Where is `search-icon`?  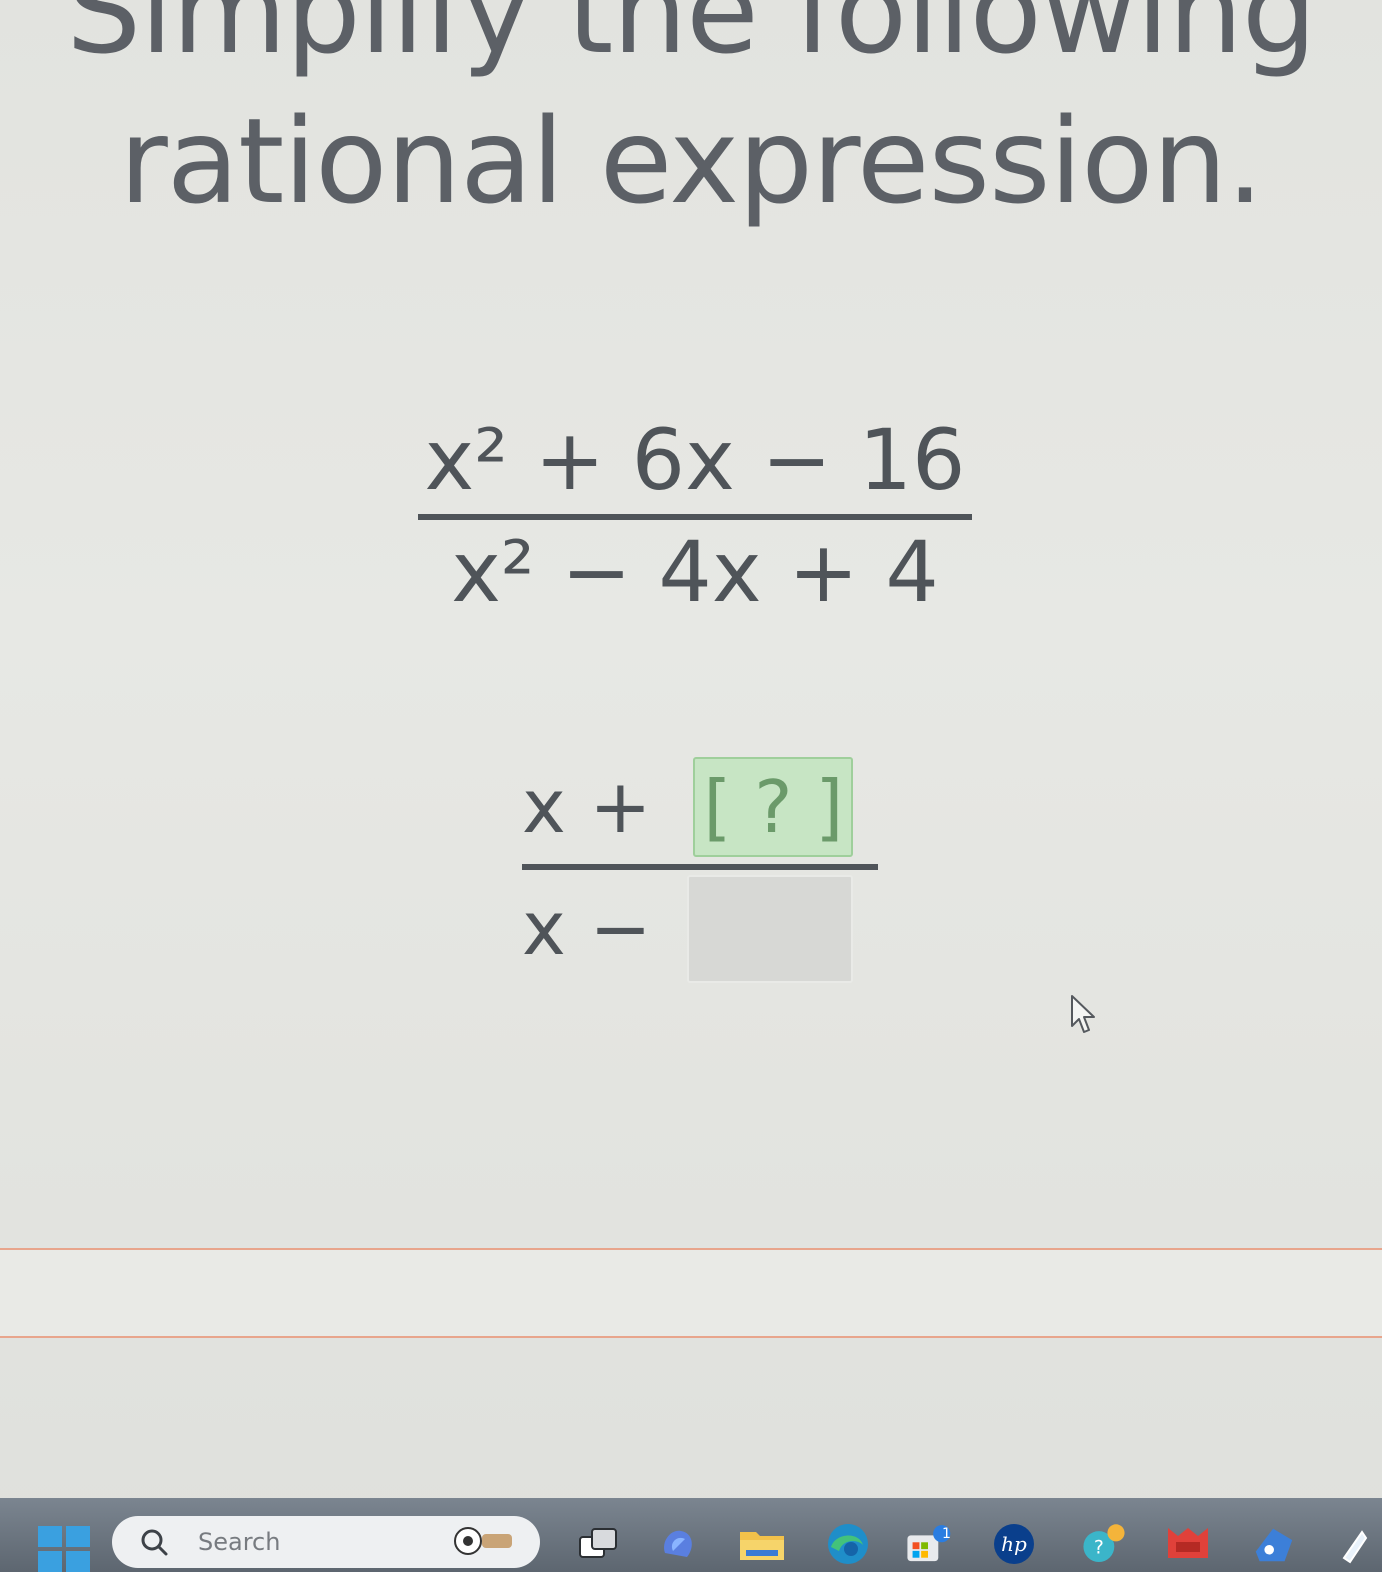
search-icon is located at coordinates (154, 1542).